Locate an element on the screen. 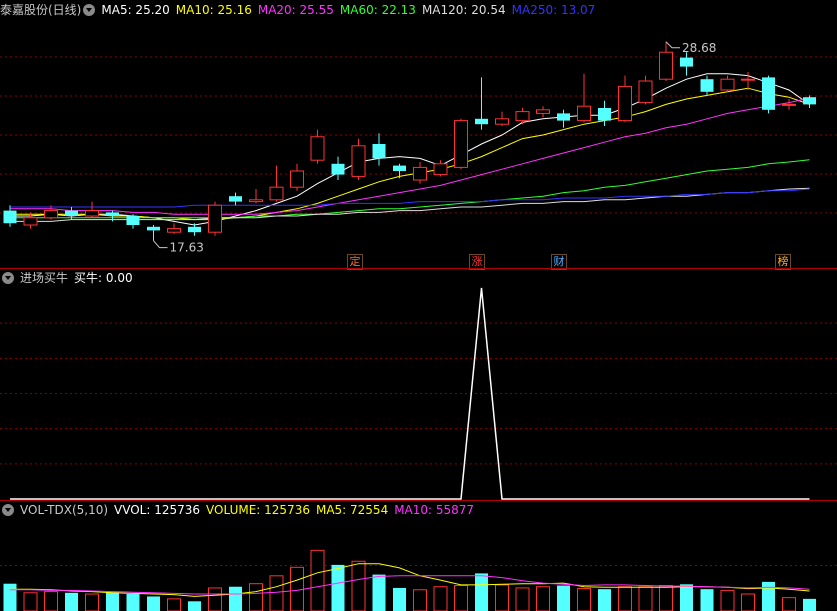 This screenshot has width=837, height=611. vvol-label: VVOL: 125736 is located at coordinates (157, 510).